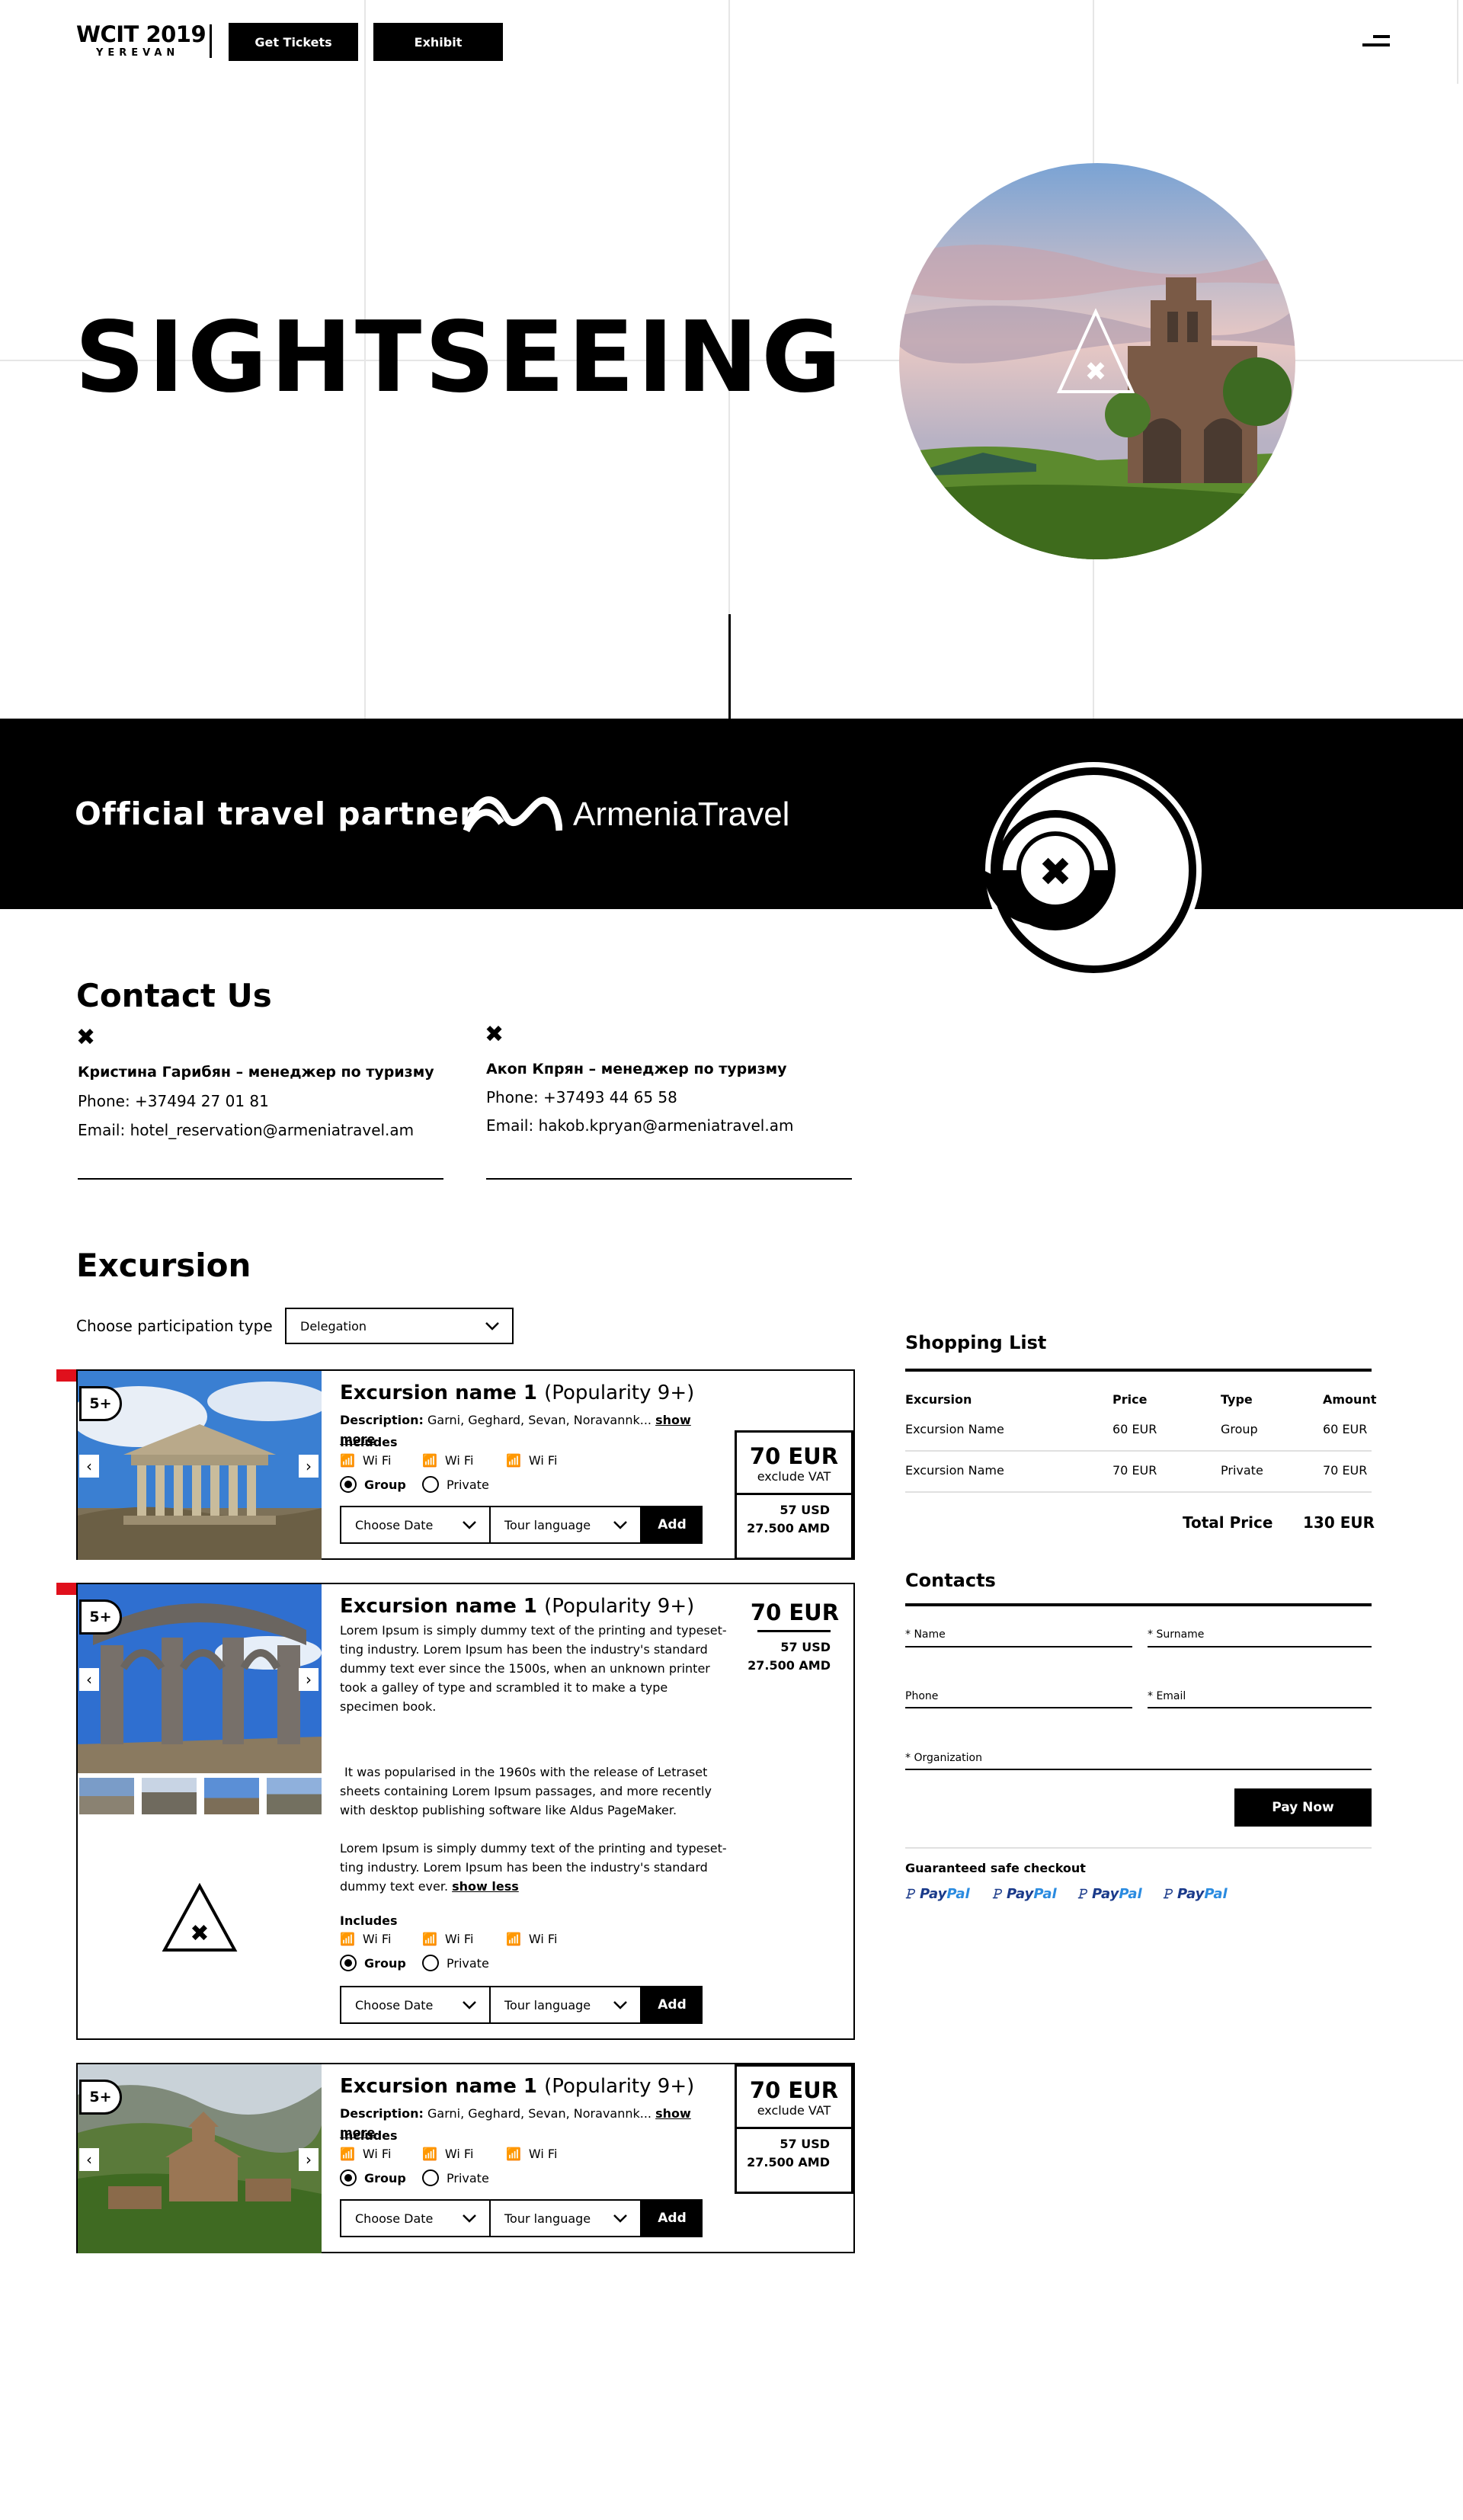  What do you see at coordinates (1138, 1492) in the screenshot?
I see `row-divider` at bounding box center [1138, 1492].